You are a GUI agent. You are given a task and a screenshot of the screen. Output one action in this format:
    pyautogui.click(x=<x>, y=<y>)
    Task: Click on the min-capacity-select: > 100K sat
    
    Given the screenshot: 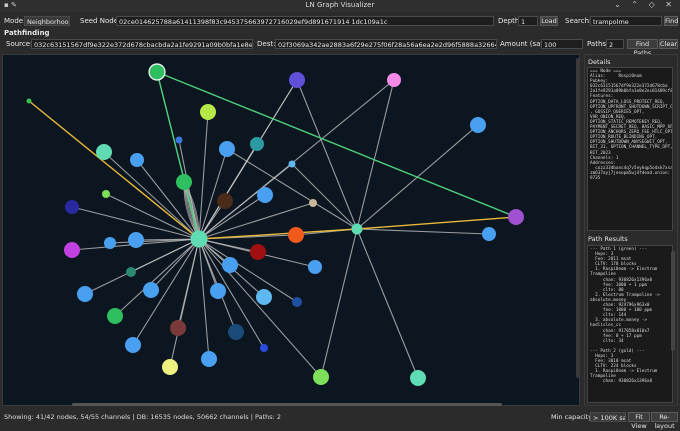 What is the action you would take?
    pyautogui.click(x=608, y=417)
    